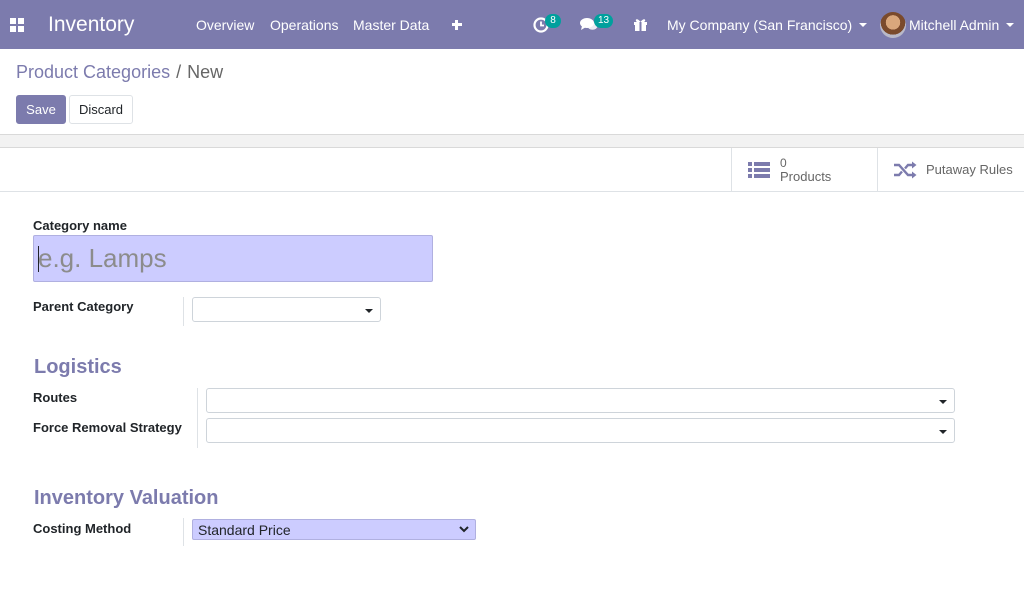  What do you see at coordinates (304, 24) in the screenshot?
I see `menu-operations: Operations` at bounding box center [304, 24].